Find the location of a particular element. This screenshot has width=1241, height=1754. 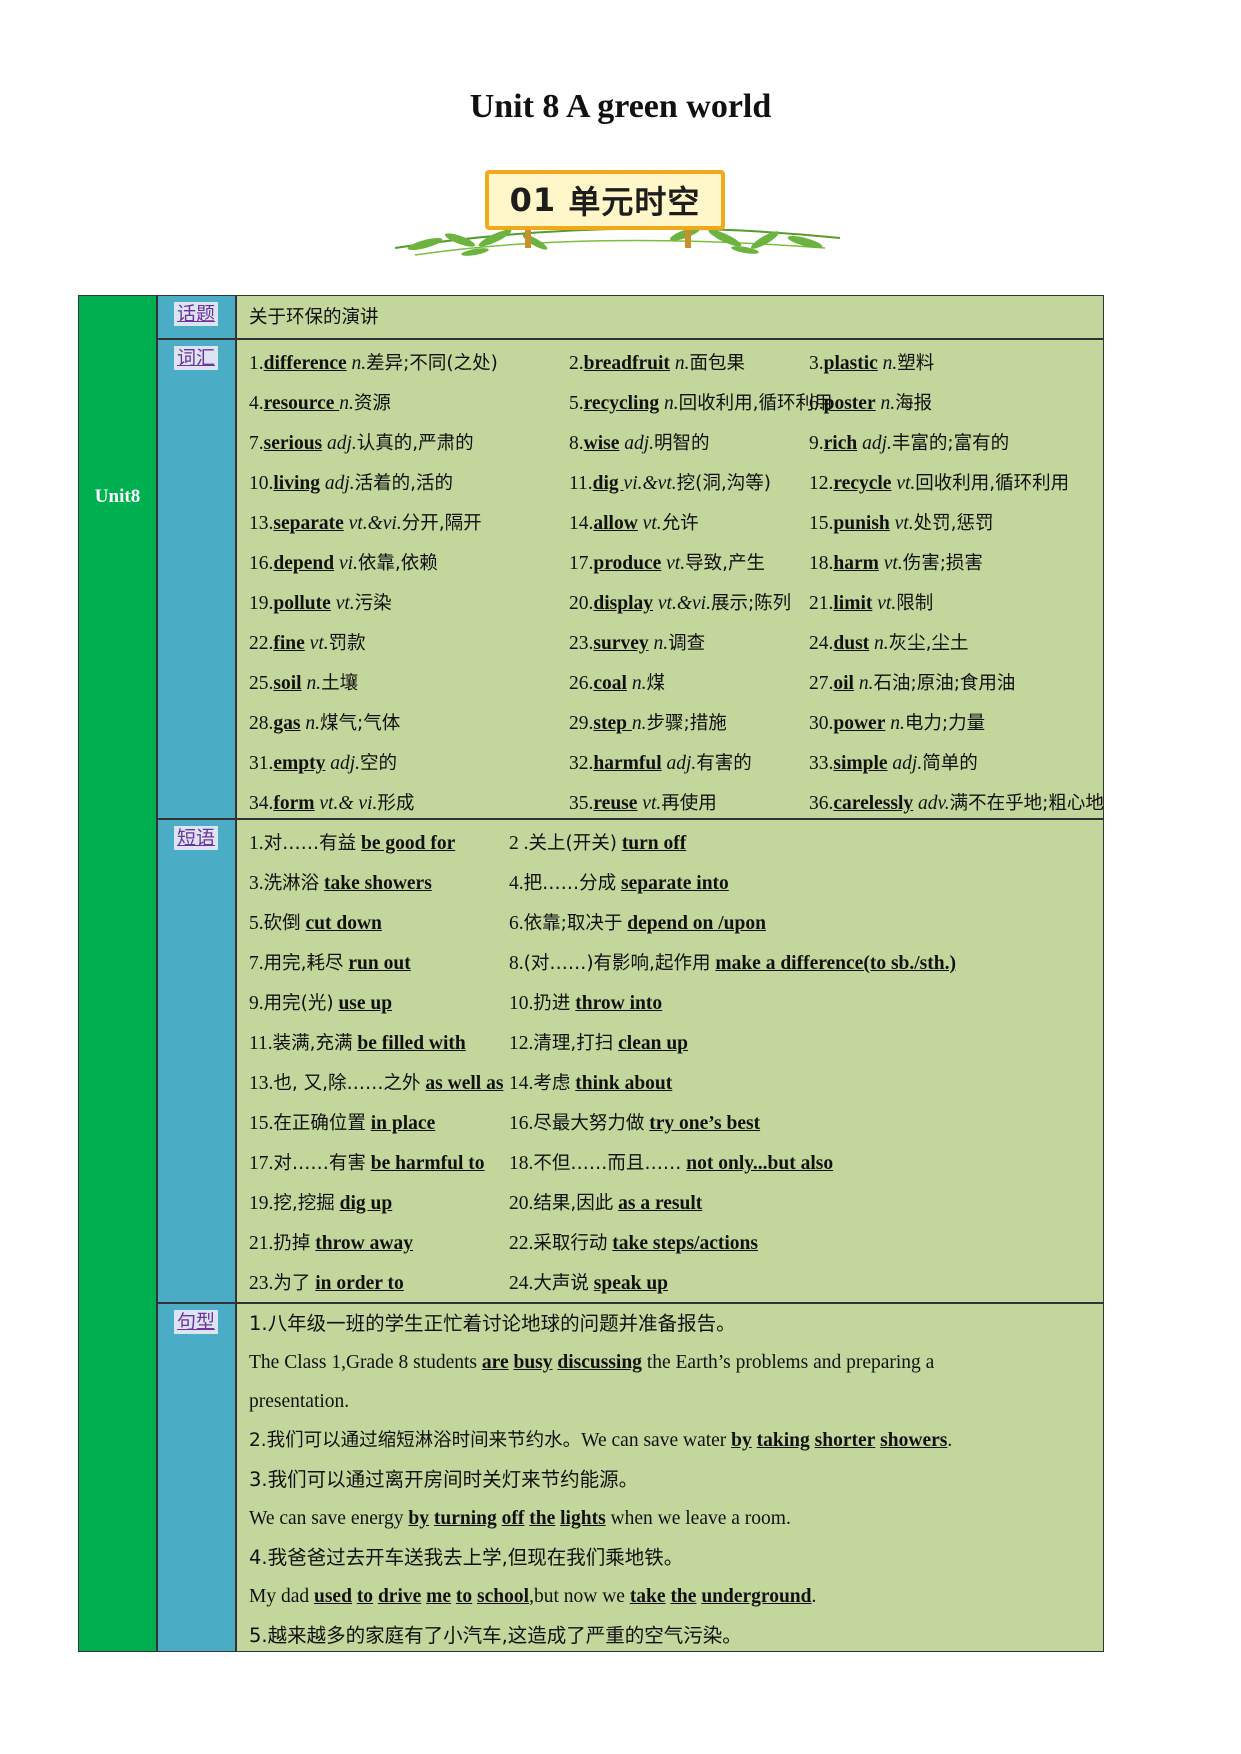

vocab-word: harm is located at coordinates (856, 563).